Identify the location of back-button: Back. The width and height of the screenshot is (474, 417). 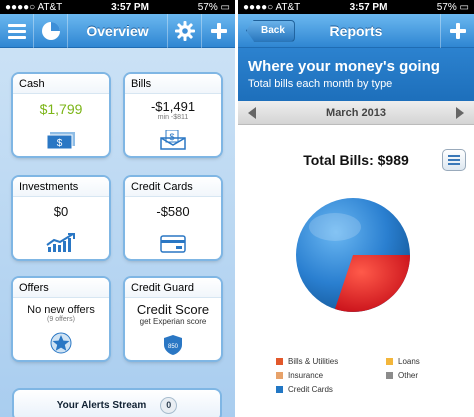
(270, 30).